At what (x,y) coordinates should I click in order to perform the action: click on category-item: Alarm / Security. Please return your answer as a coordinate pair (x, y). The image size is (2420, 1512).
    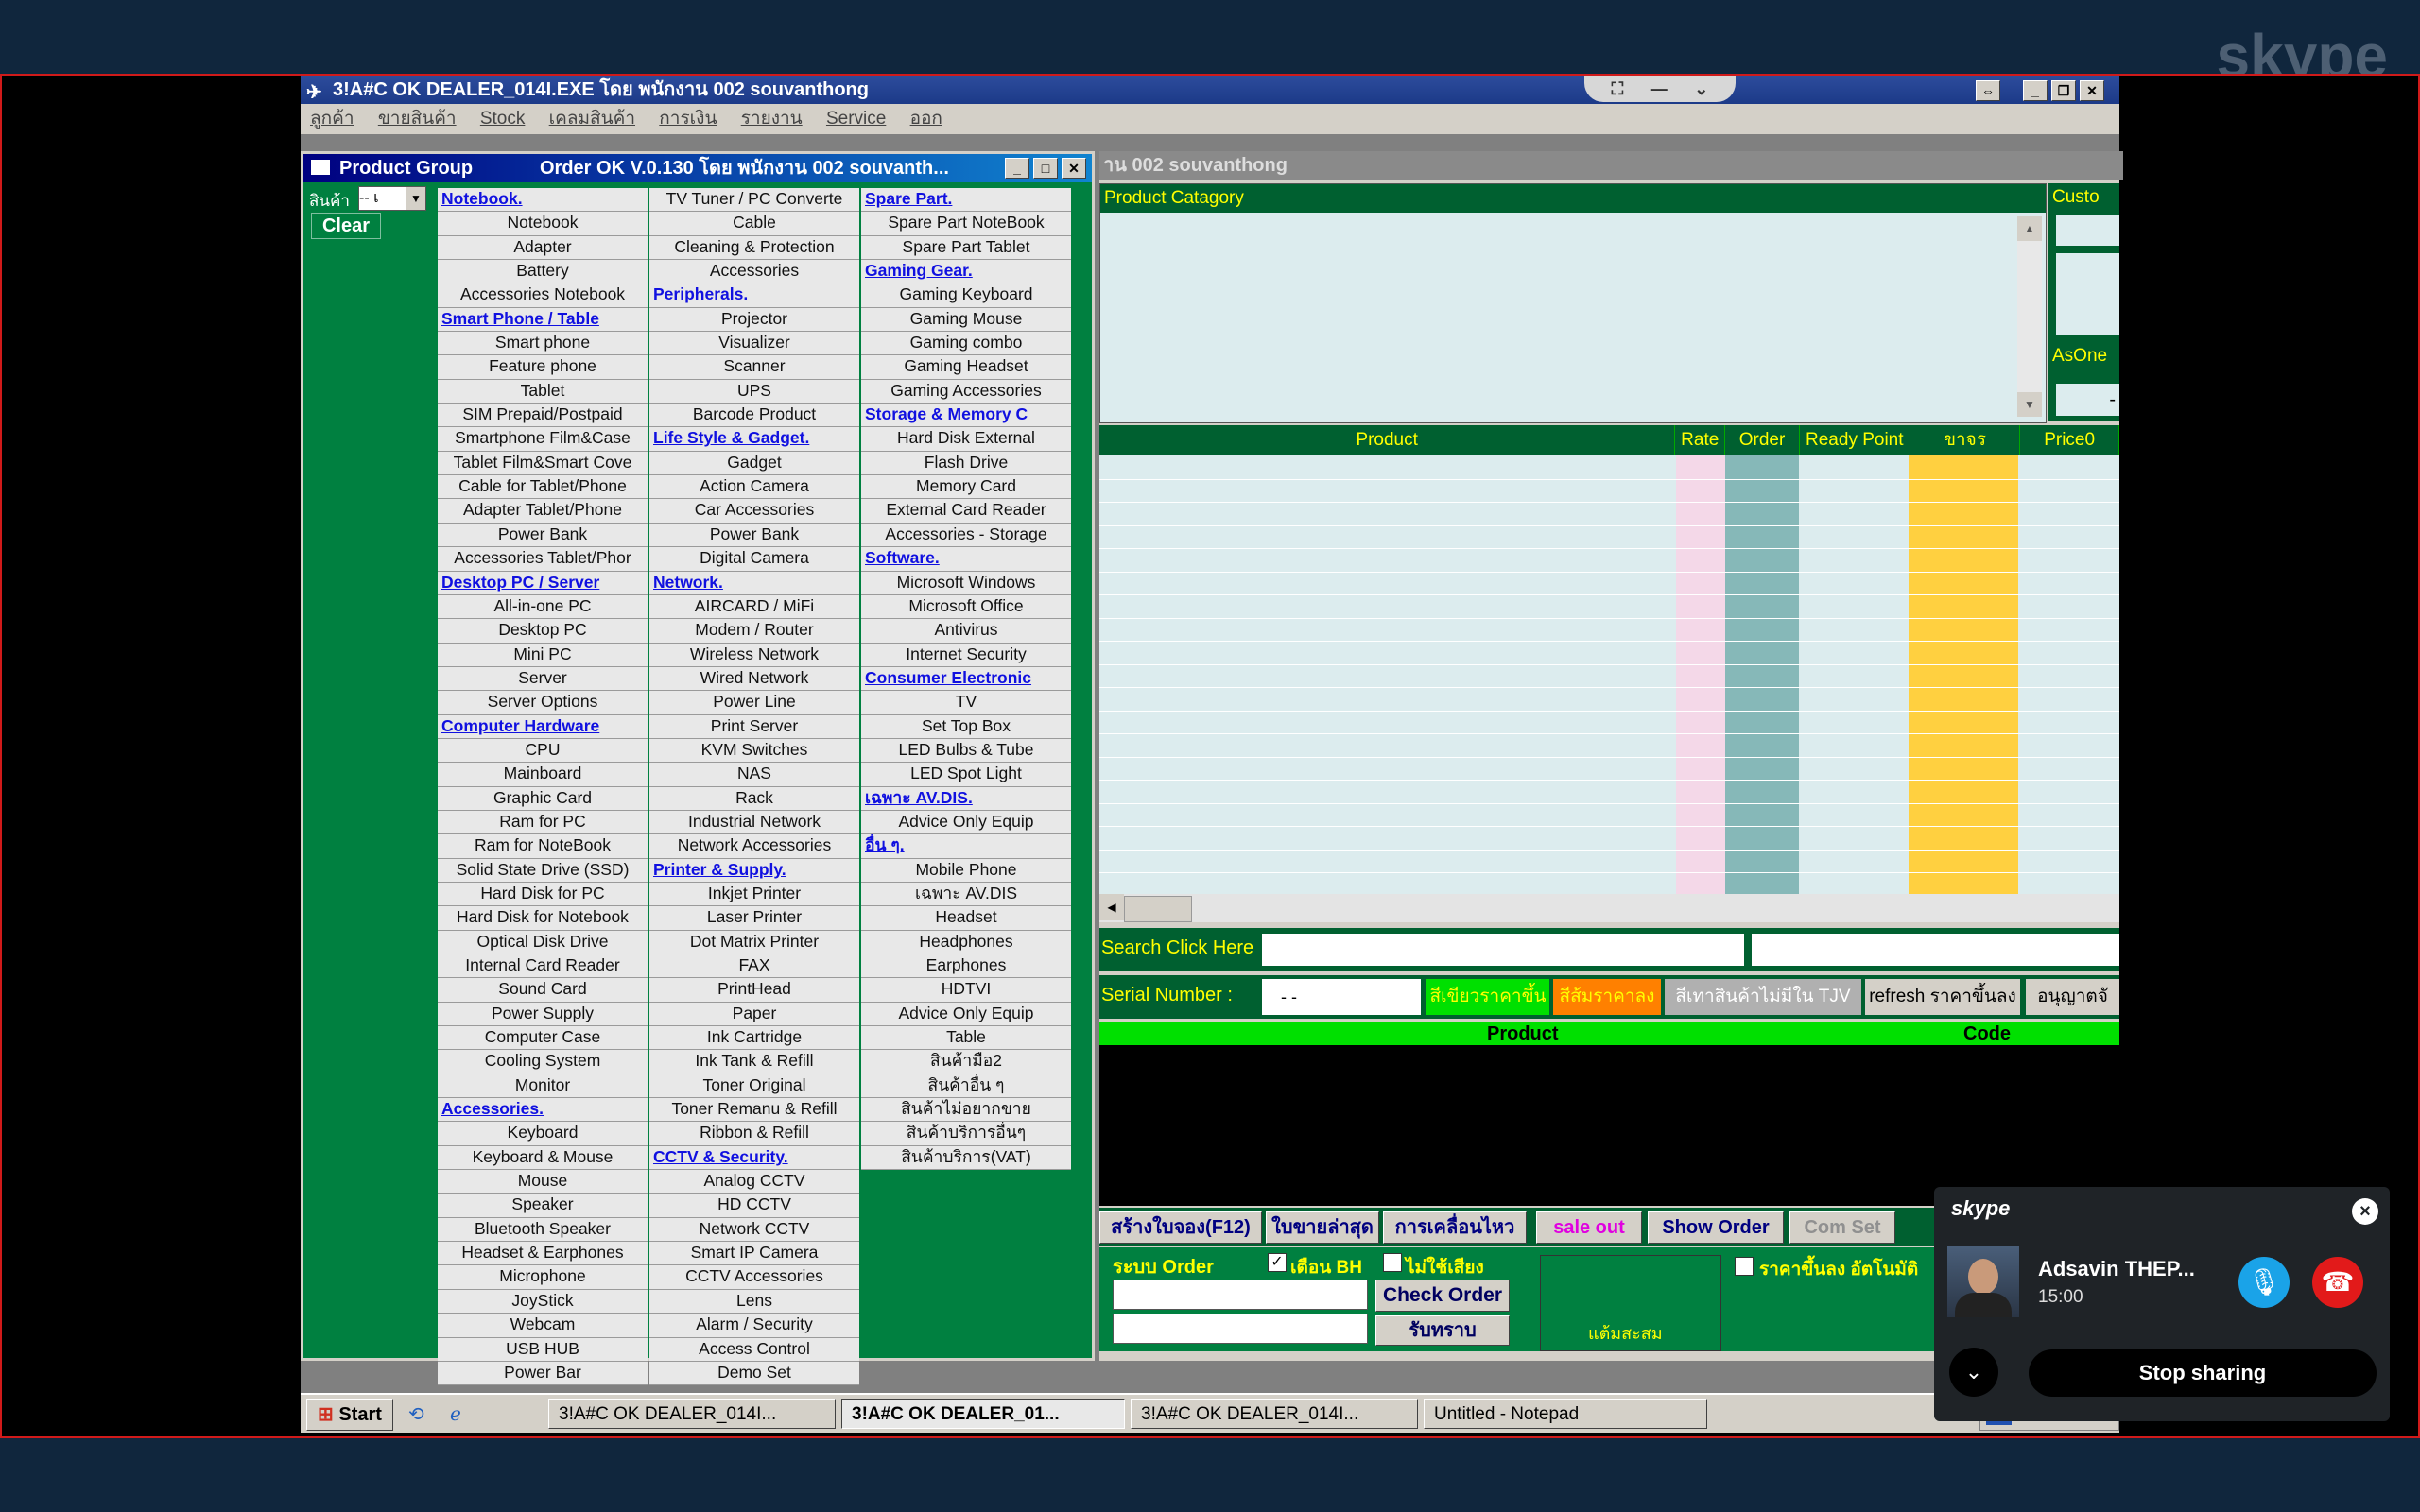
    Looking at the image, I should click on (754, 1326).